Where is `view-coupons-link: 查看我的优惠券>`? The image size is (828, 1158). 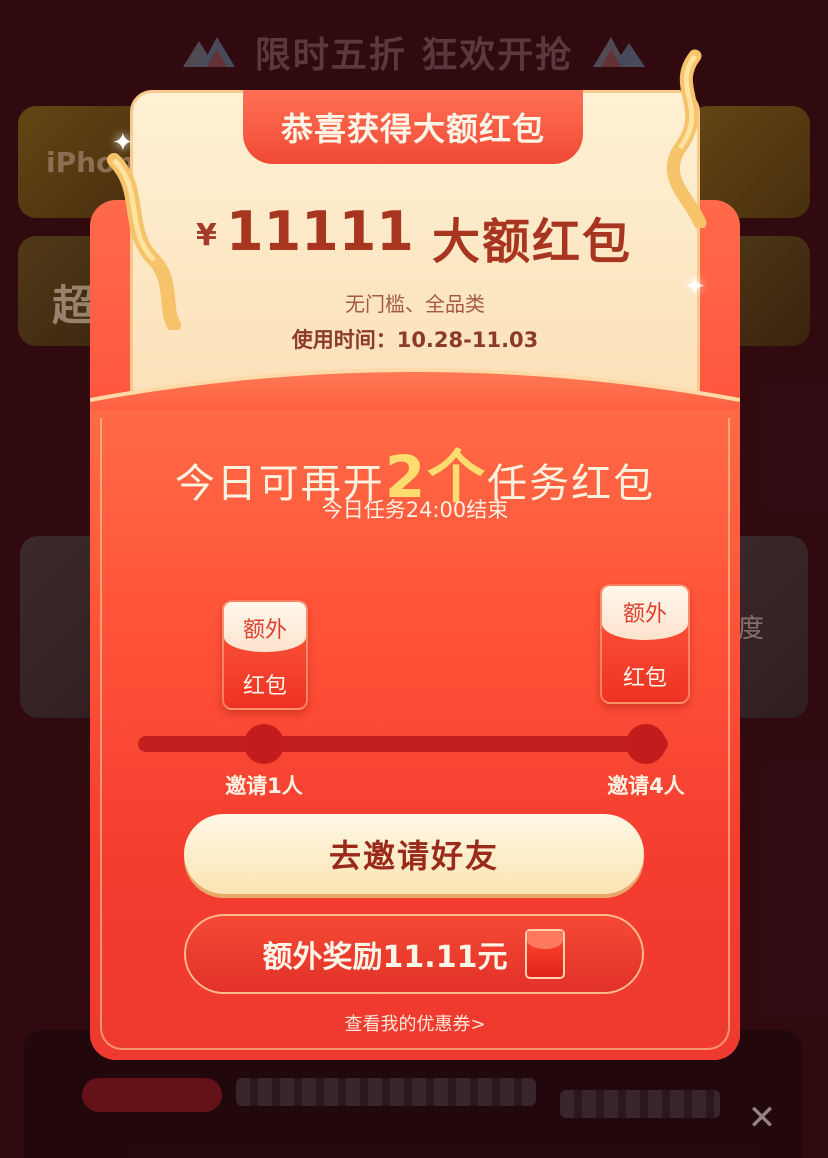 view-coupons-link: 查看我的优惠券> is located at coordinates (415, 1023).